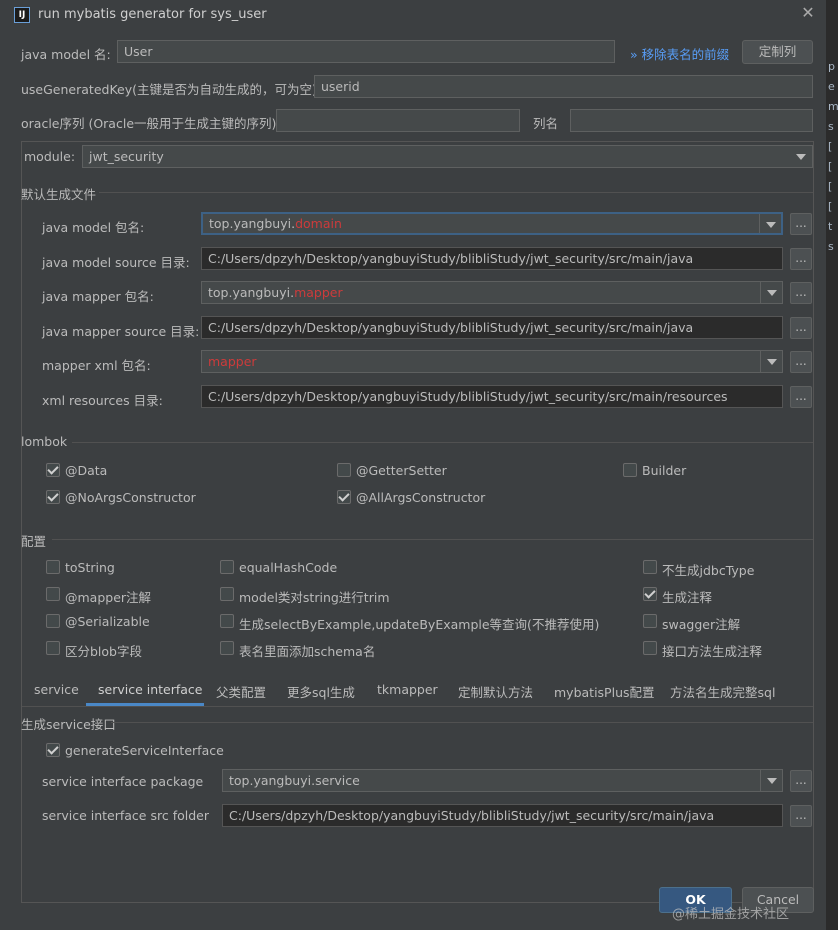  What do you see at coordinates (22, 15) in the screenshot?
I see `intellij-logo-icon: IJ` at bounding box center [22, 15].